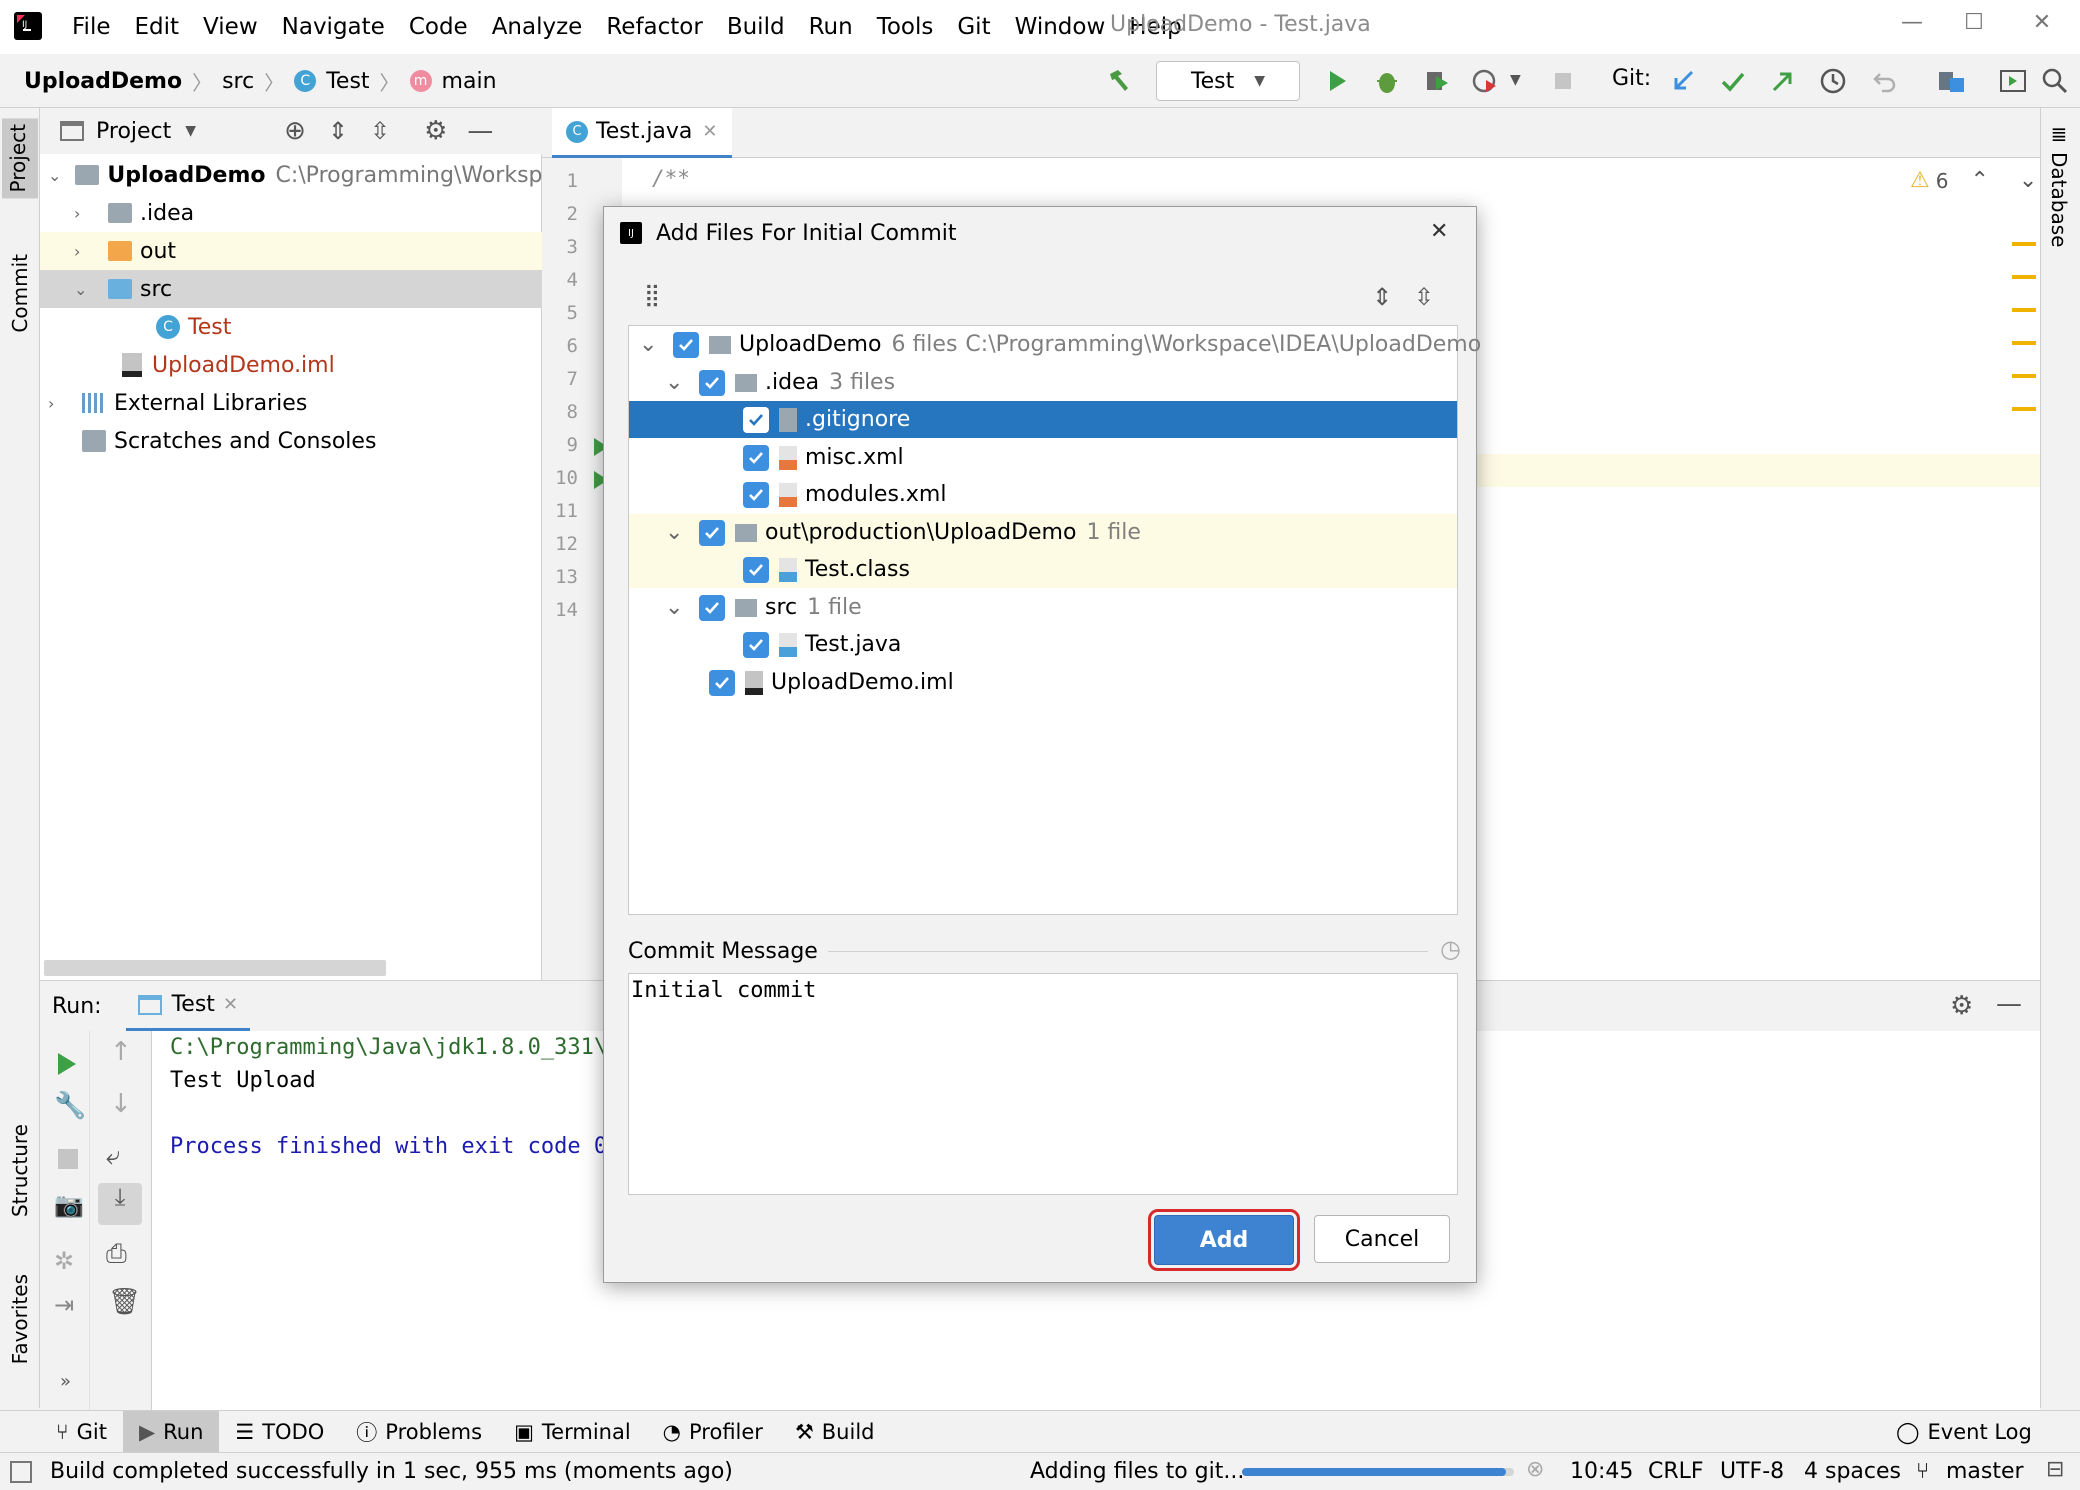 This screenshot has height=1490, width=2080. Describe the element at coordinates (291, 289) in the screenshot. I see `tree-item-src: ⌄ src` at that location.